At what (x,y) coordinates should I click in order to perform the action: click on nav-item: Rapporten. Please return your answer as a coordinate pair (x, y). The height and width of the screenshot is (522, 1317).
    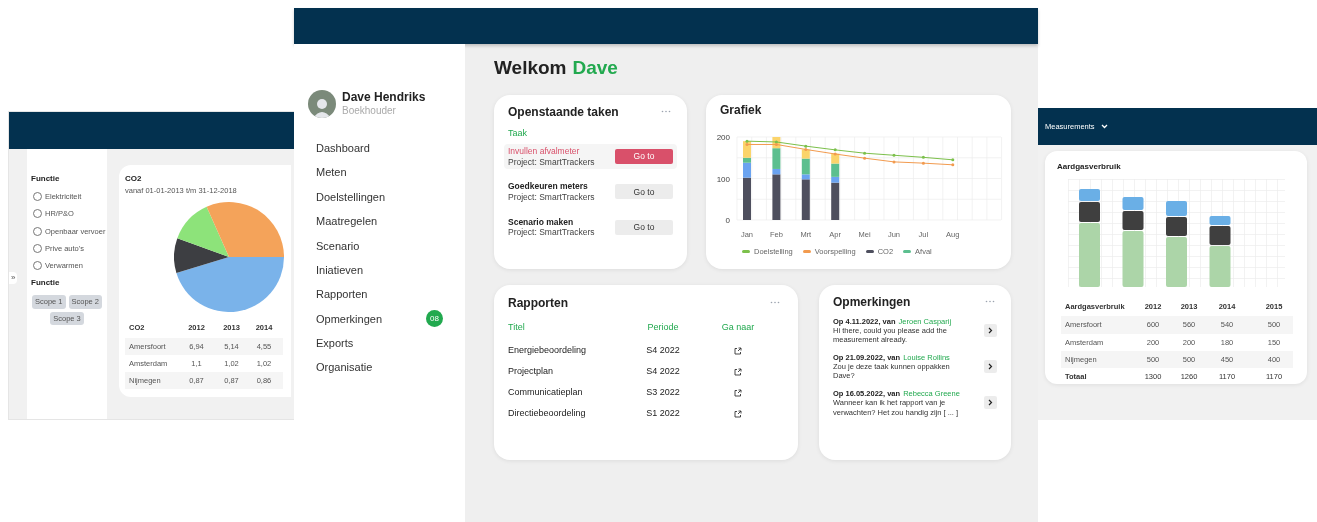
    Looking at the image, I should click on (342, 294).